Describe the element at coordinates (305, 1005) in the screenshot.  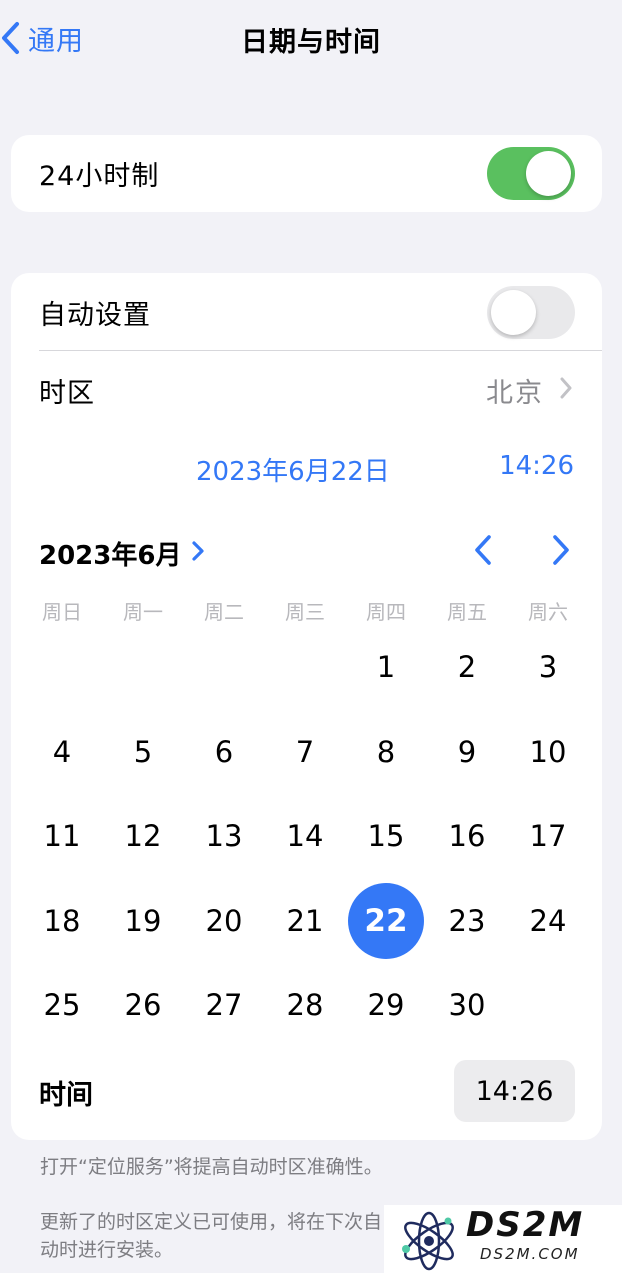
I see `calendar-day: 28` at that location.